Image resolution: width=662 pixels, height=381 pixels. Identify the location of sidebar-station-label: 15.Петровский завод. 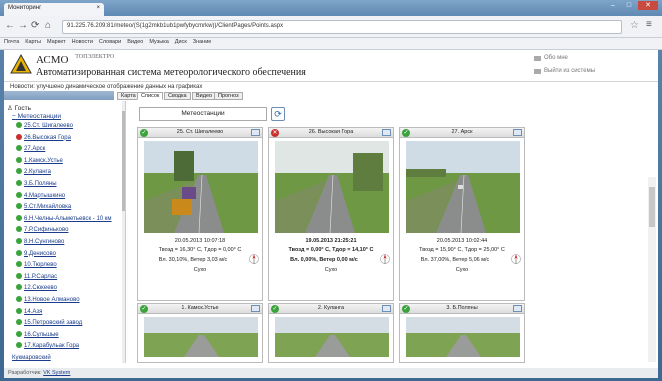
(53, 323).